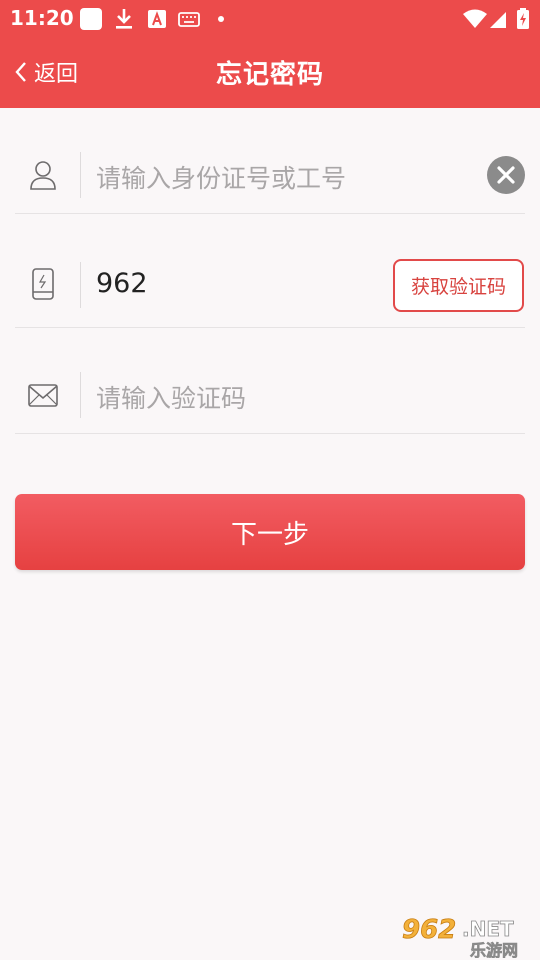 This screenshot has width=540, height=960. I want to click on phone-row, so click(270, 327).